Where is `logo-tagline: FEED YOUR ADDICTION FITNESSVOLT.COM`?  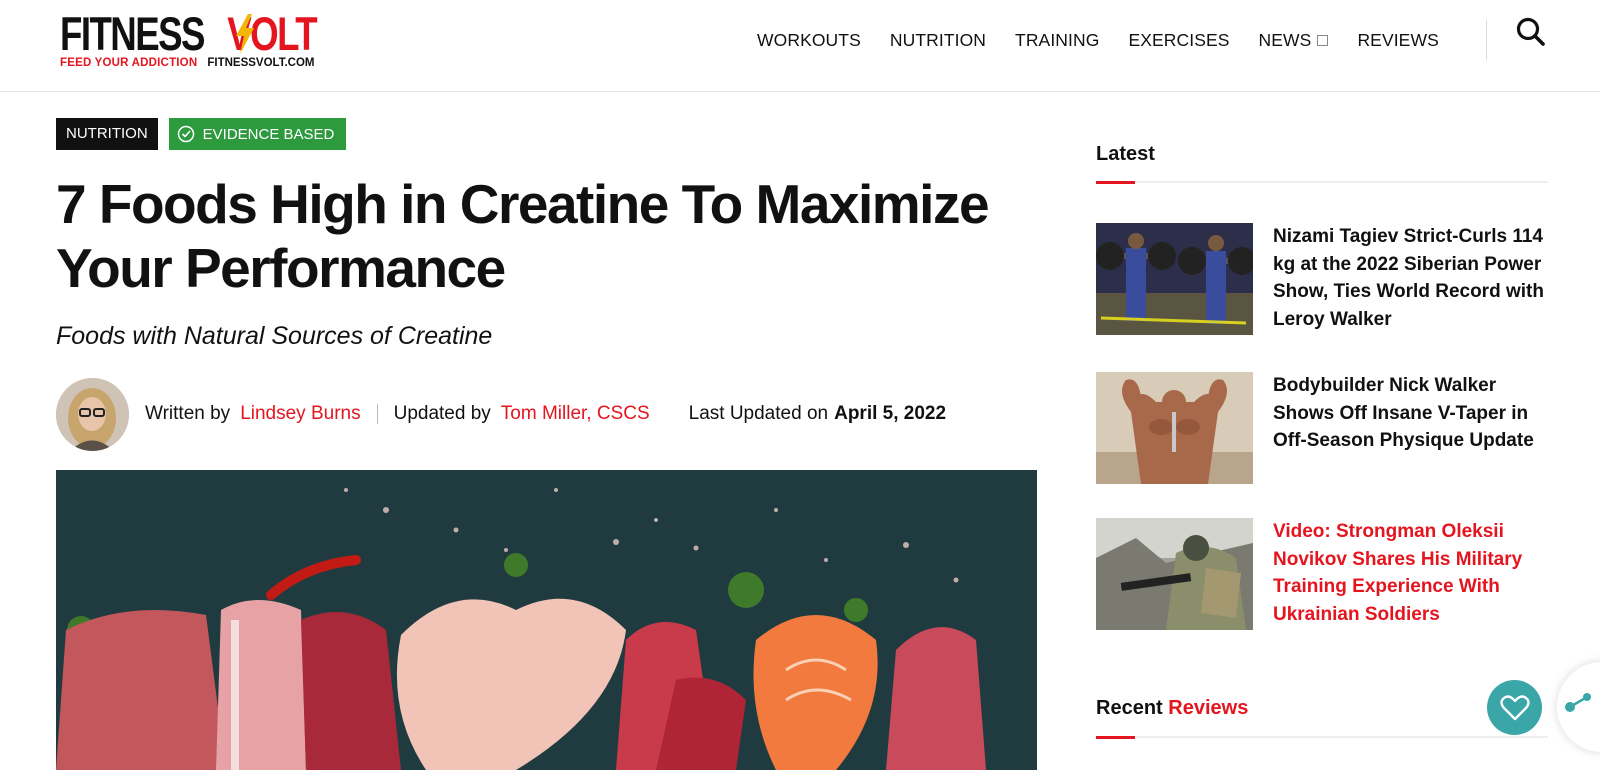 logo-tagline: FEED YOUR ADDICTION FITNESSVOLT.COM is located at coordinates (187, 63).